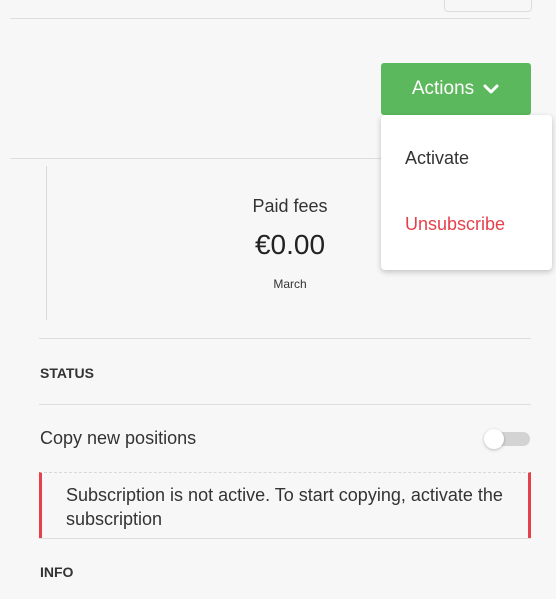 This screenshot has width=556, height=599. What do you see at coordinates (285, 538) in the screenshot?
I see `alert-bottom-divider` at bounding box center [285, 538].